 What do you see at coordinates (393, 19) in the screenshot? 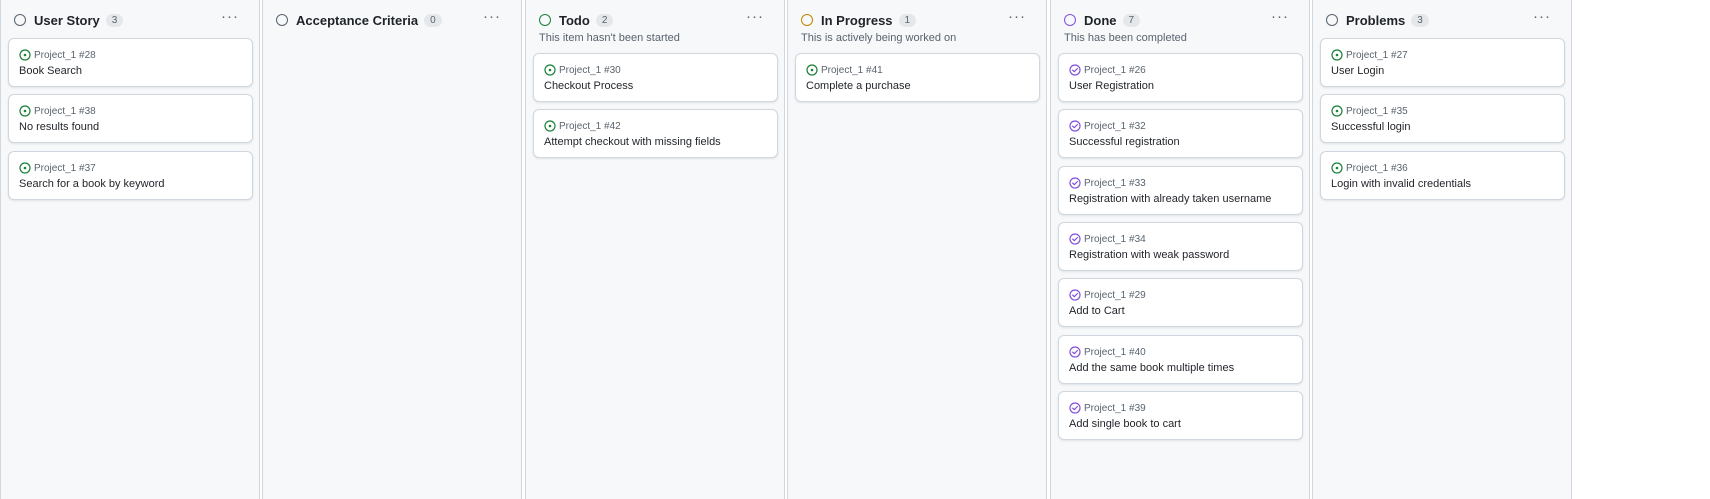
I see `column-header: Acceptance Criteria 0 ···` at bounding box center [393, 19].